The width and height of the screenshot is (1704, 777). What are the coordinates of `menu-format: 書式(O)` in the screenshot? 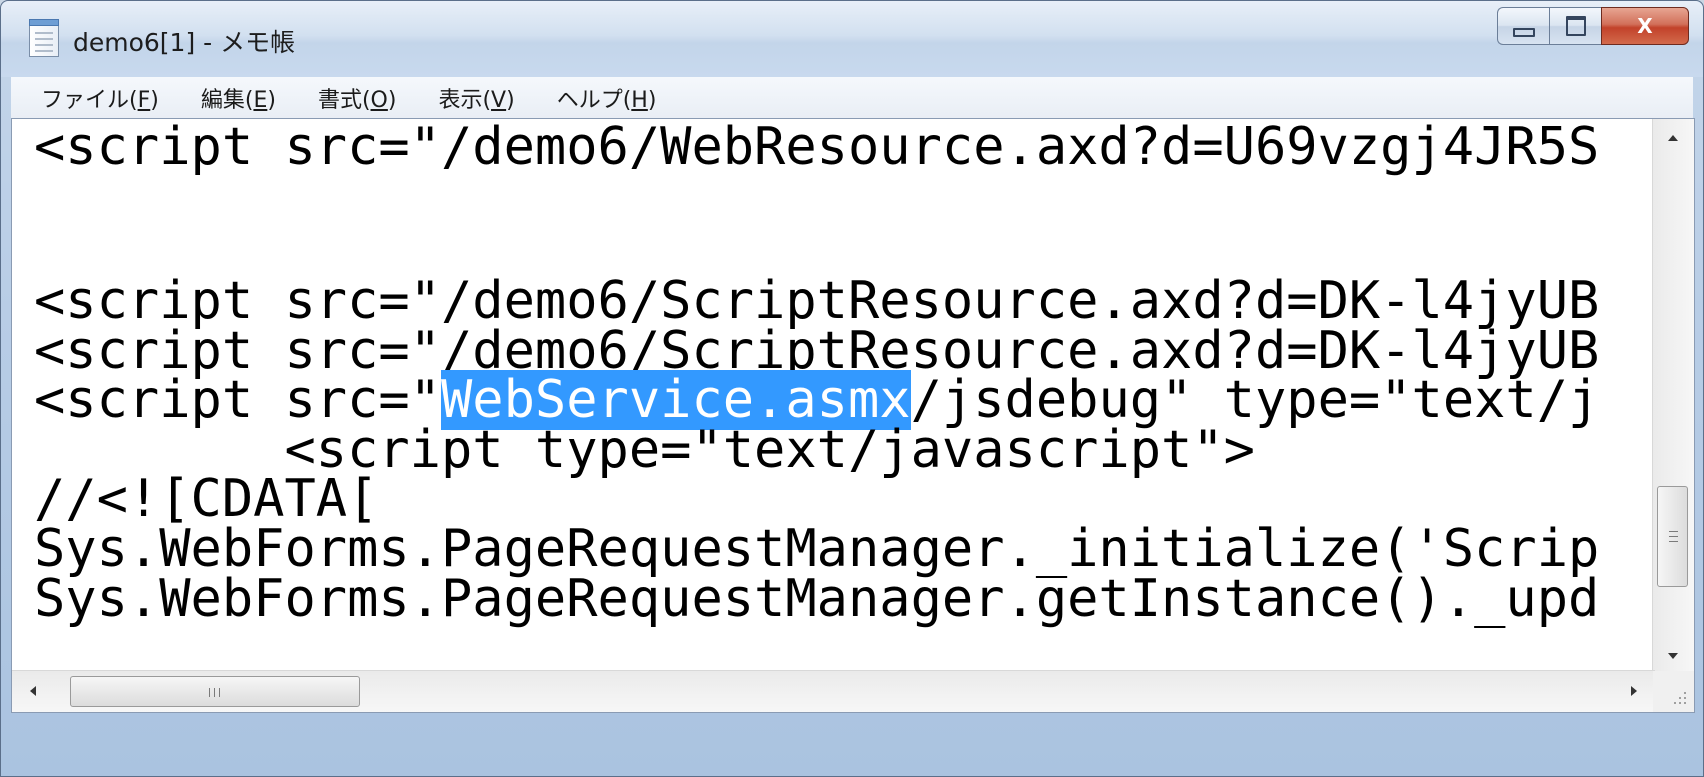 It's located at (363, 98).